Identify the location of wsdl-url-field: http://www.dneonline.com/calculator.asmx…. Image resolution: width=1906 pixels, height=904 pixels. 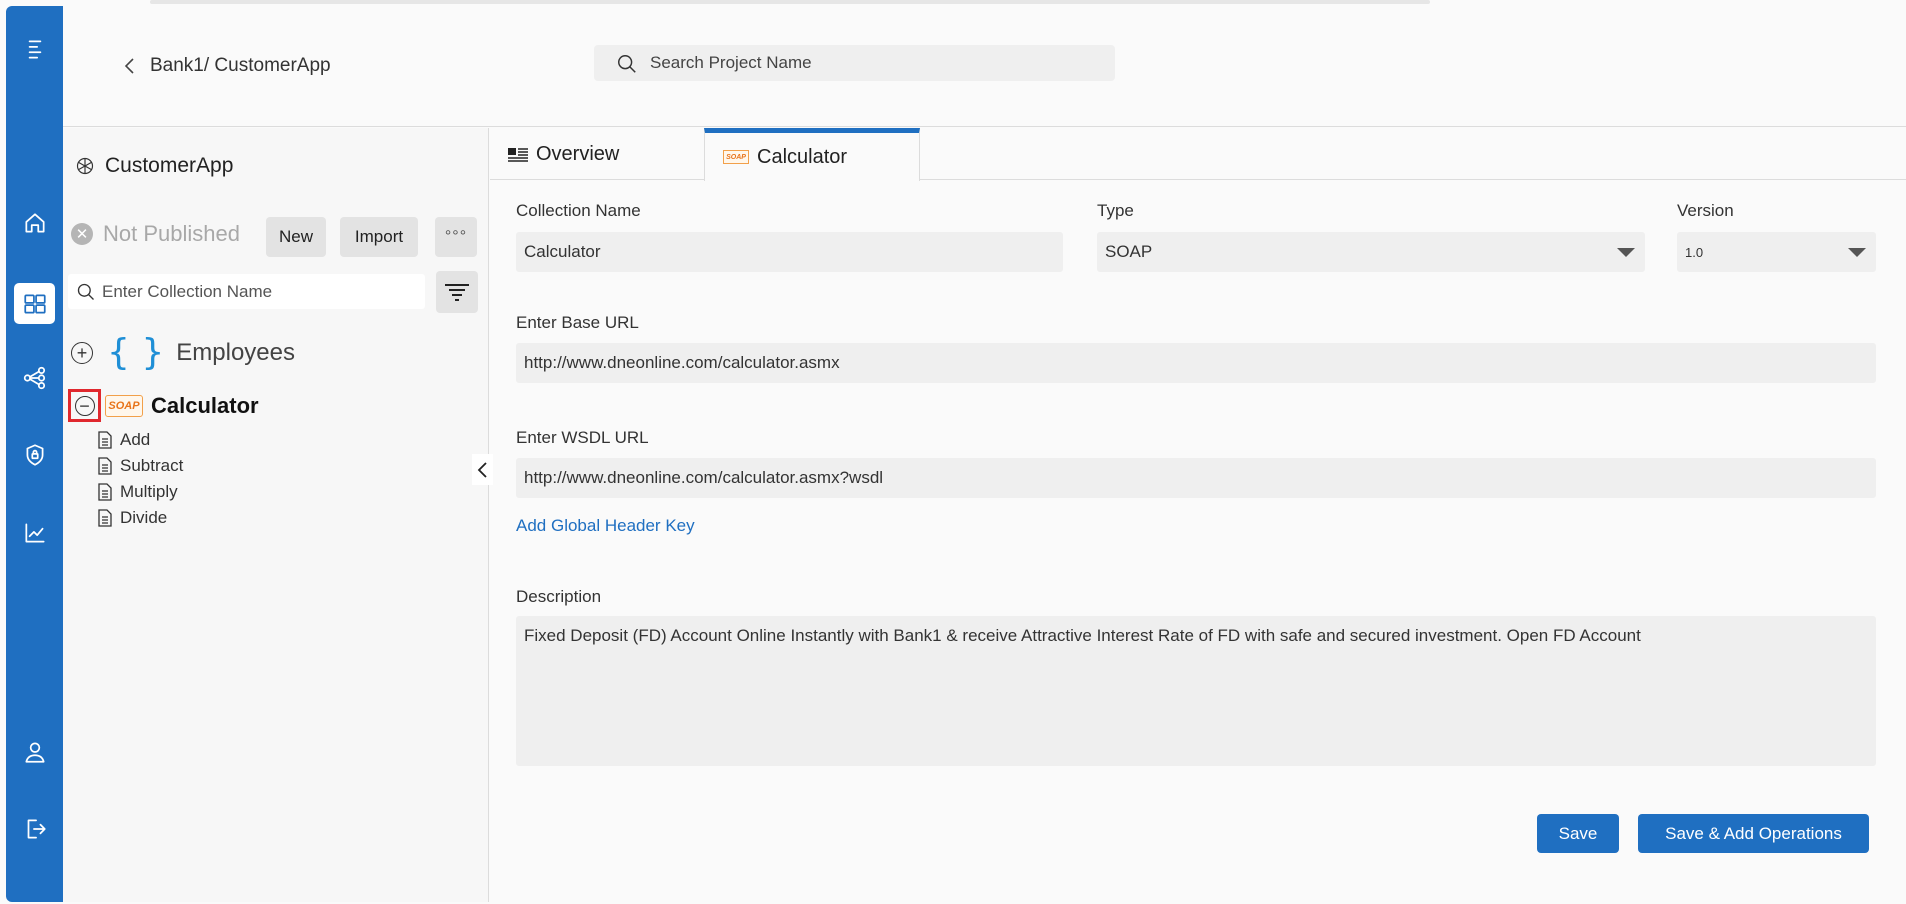
(1196, 478).